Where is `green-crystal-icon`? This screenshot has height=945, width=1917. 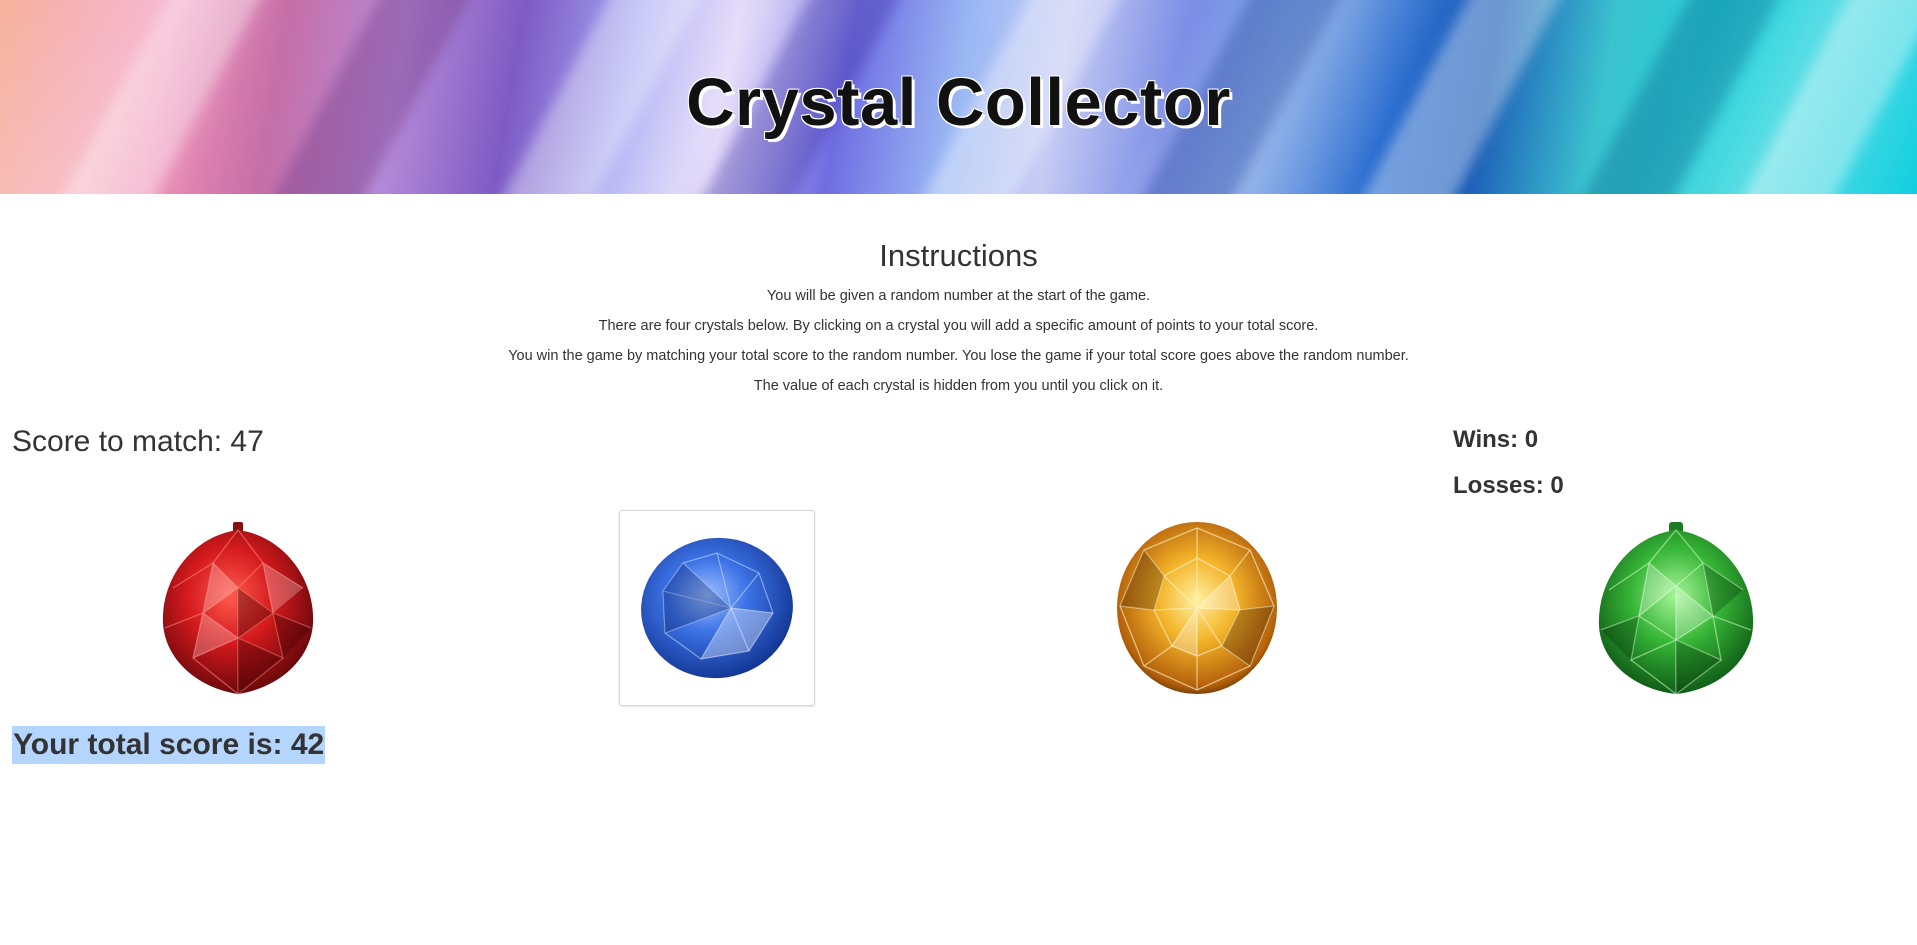
green-crystal-icon is located at coordinates (1676, 608).